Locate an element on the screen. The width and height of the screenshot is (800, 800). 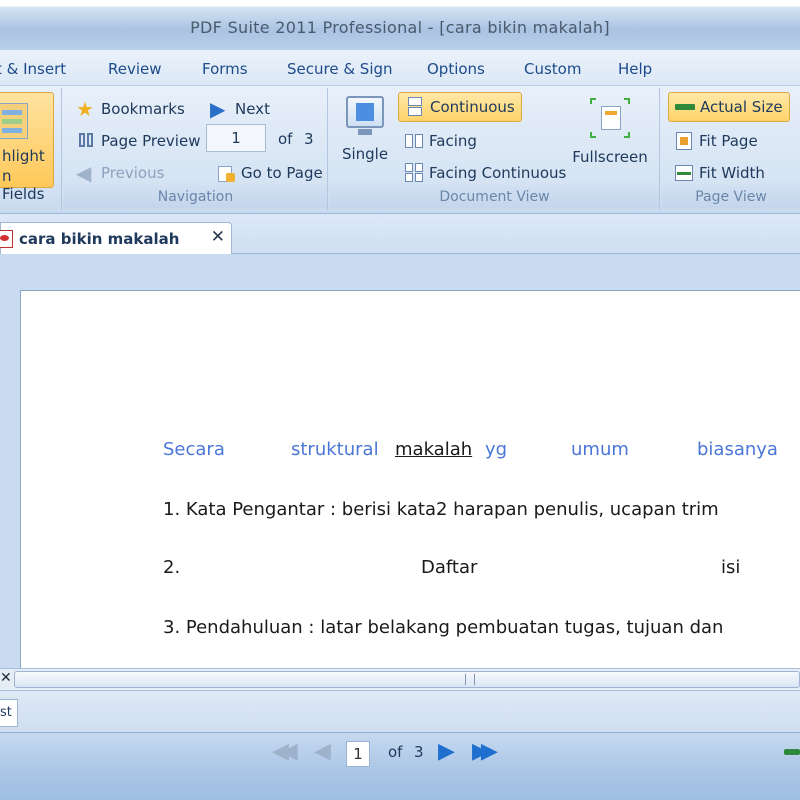
highlight-fields-icon is located at coordinates (14, 121).